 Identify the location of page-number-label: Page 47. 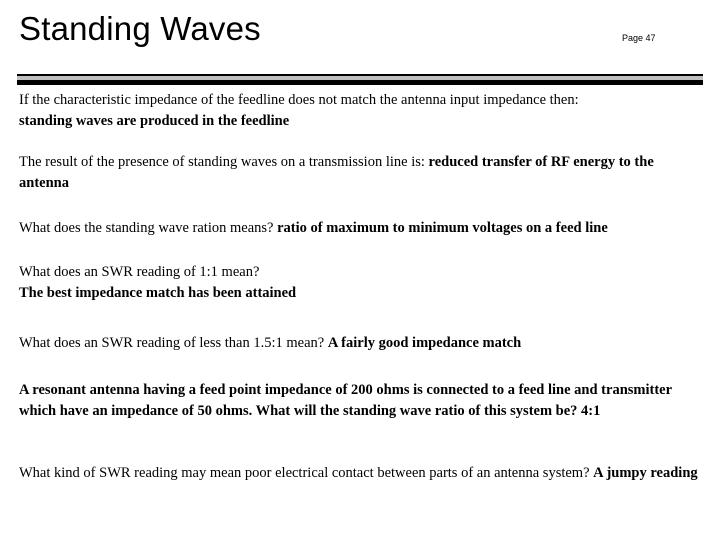
(639, 38).